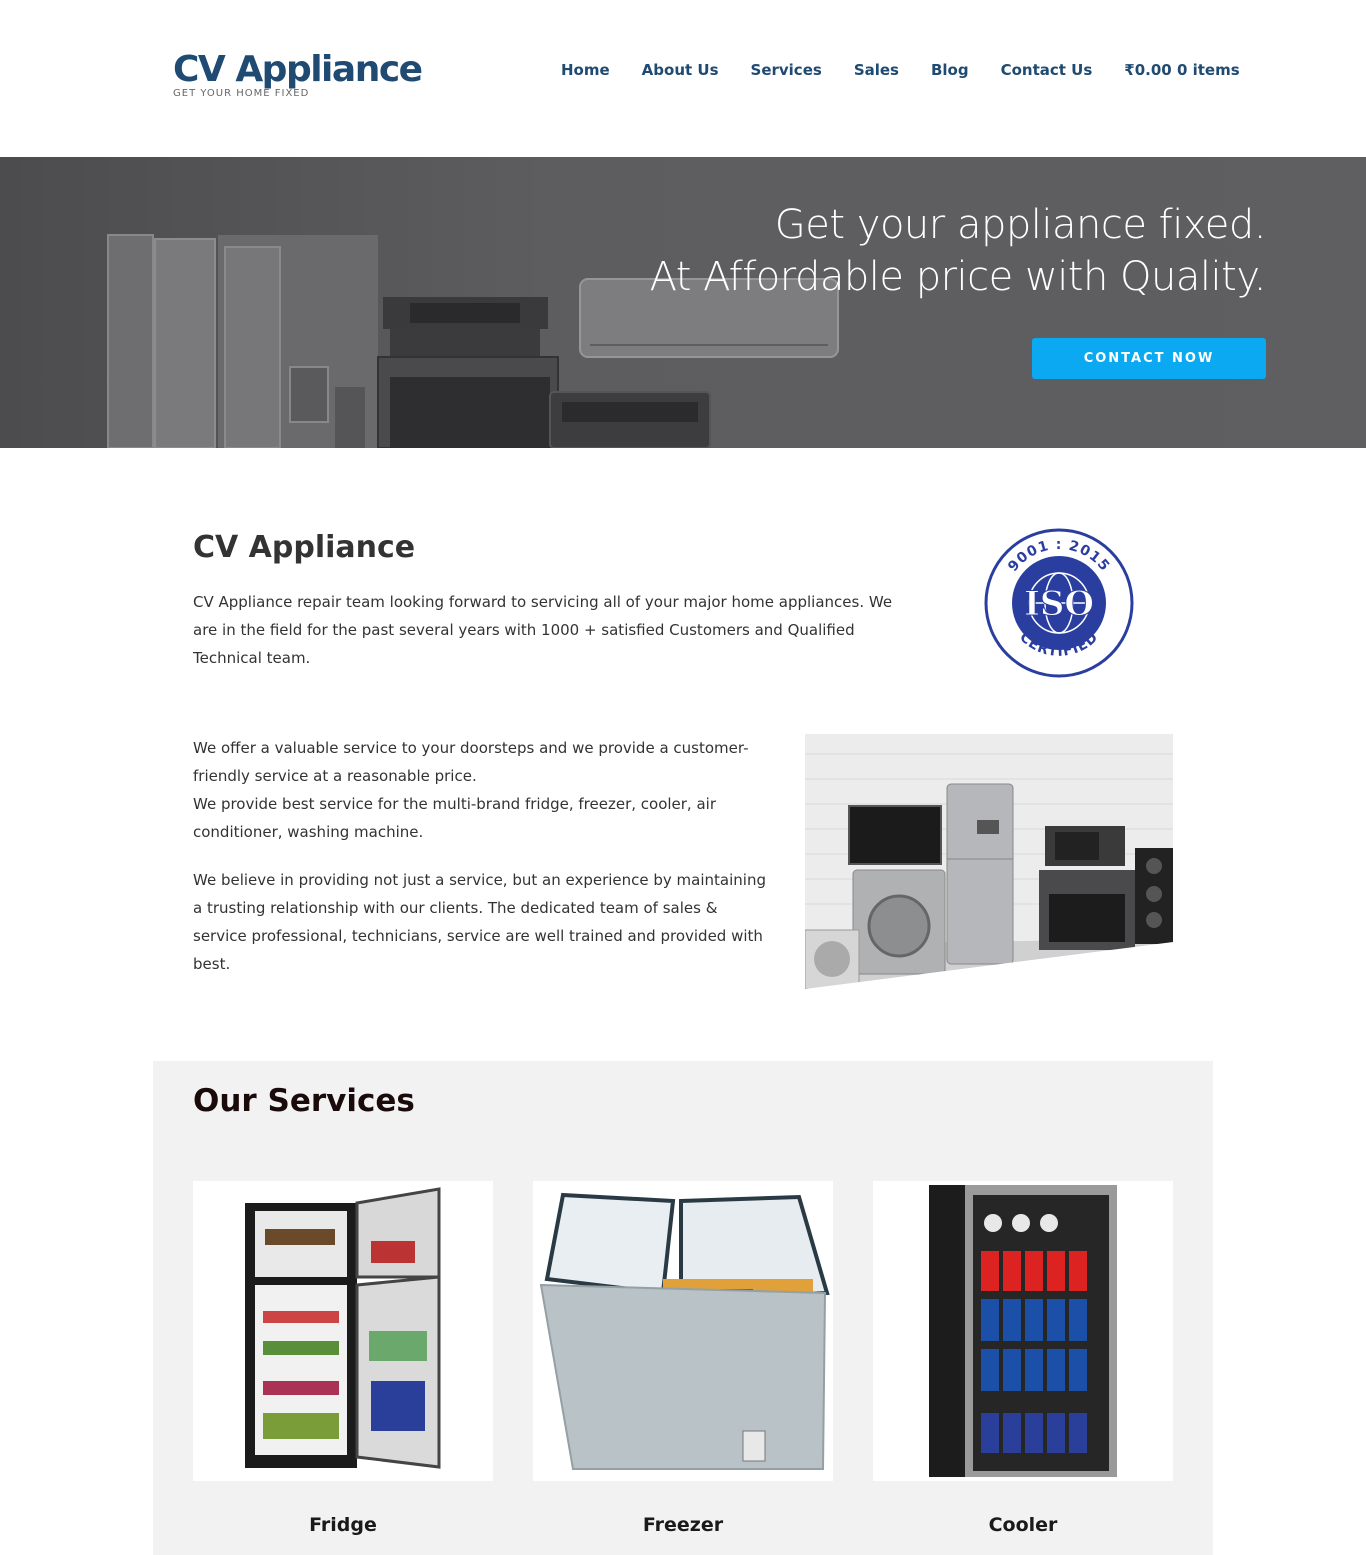 The height and width of the screenshot is (1555, 1366). I want to click on nav-about-us: About Us, so click(680, 70).